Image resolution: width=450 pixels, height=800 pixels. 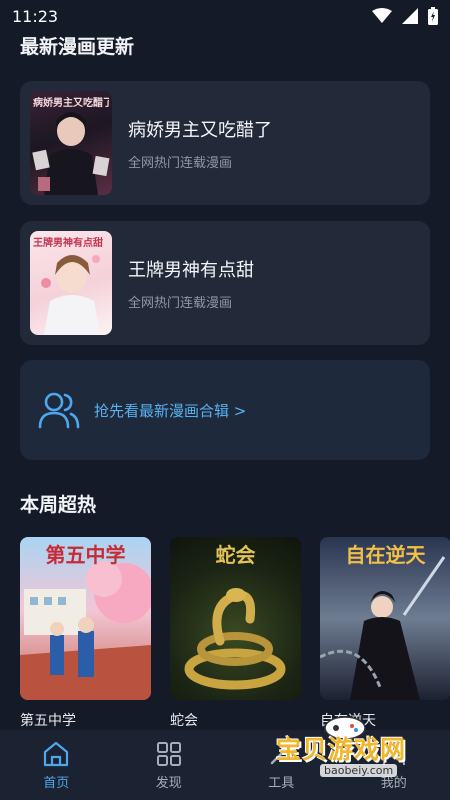 What do you see at coordinates (77, 47) in the screenshot?
I see `latest-section-title: 最新漫画更新` at bounding box center [77, 47].